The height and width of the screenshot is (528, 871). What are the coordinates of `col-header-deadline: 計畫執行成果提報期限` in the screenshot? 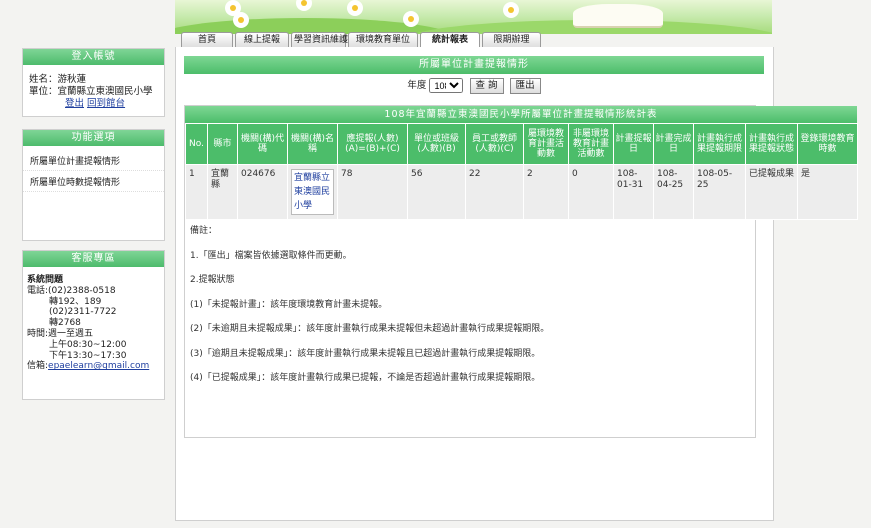 It's located at (719, 144).